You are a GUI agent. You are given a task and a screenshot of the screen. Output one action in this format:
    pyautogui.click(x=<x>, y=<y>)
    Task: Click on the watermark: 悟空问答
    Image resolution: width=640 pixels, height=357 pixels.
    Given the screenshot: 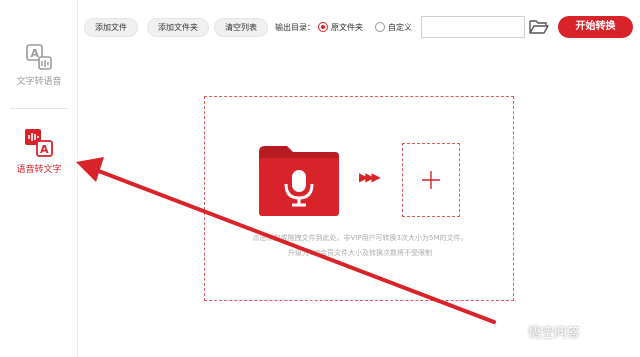 What is the action you would take?
    pyautogui.click(x=554, y=333)
    